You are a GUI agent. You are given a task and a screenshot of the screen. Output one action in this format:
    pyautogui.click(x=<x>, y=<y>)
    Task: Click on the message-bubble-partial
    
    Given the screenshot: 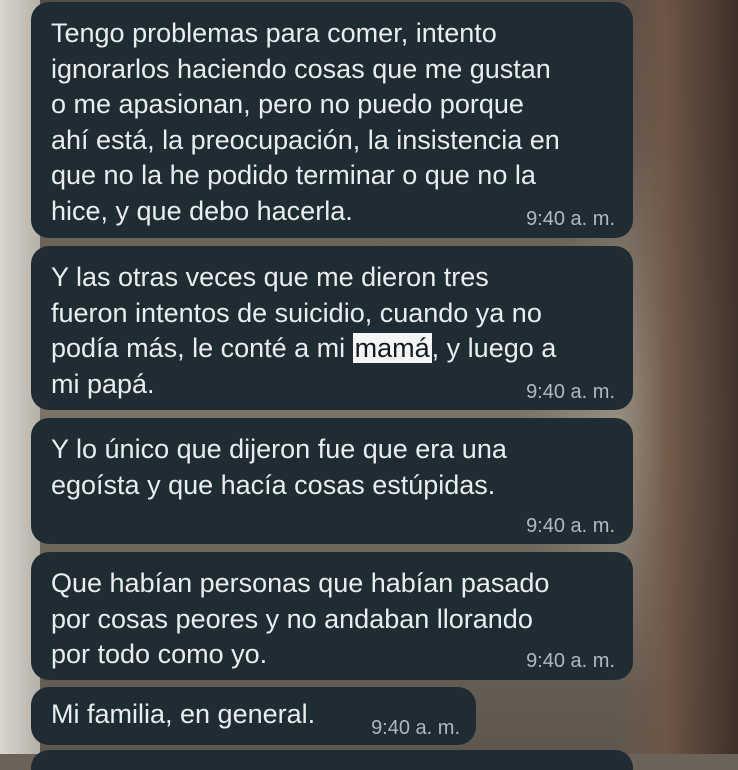 What is the action you would take?
    pyautogui.click(x=332, y=760)
    